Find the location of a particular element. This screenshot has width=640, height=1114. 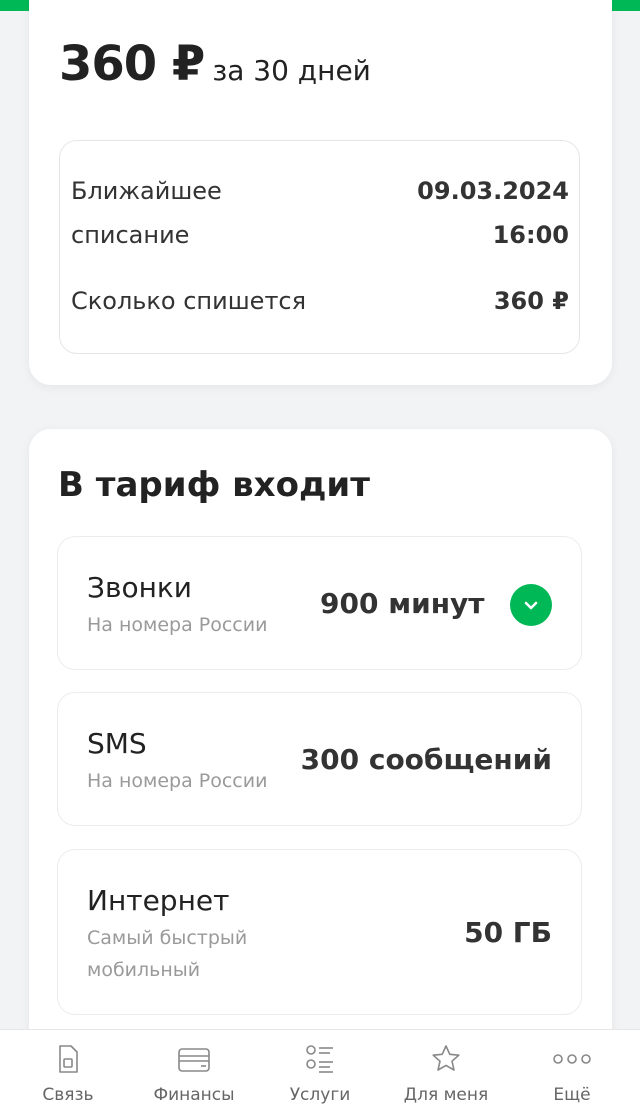

nav-item-finance: Финансы is located at coordinates (194, 1072).